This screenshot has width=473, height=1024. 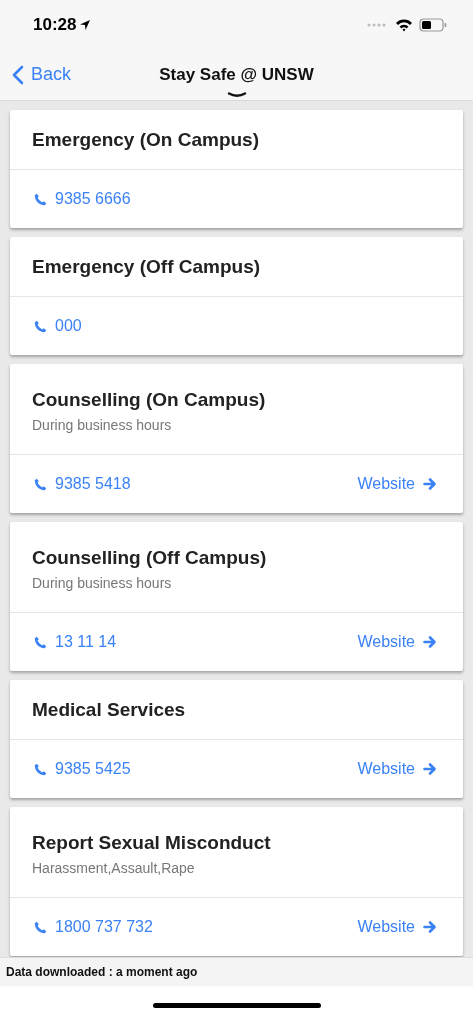 What do you see at coordinates (433, 25) in the screenshot?
I see `battery-icon` at bounding box center [433, 25].